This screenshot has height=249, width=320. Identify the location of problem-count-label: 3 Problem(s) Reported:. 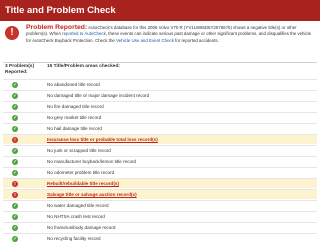
(20, 69).